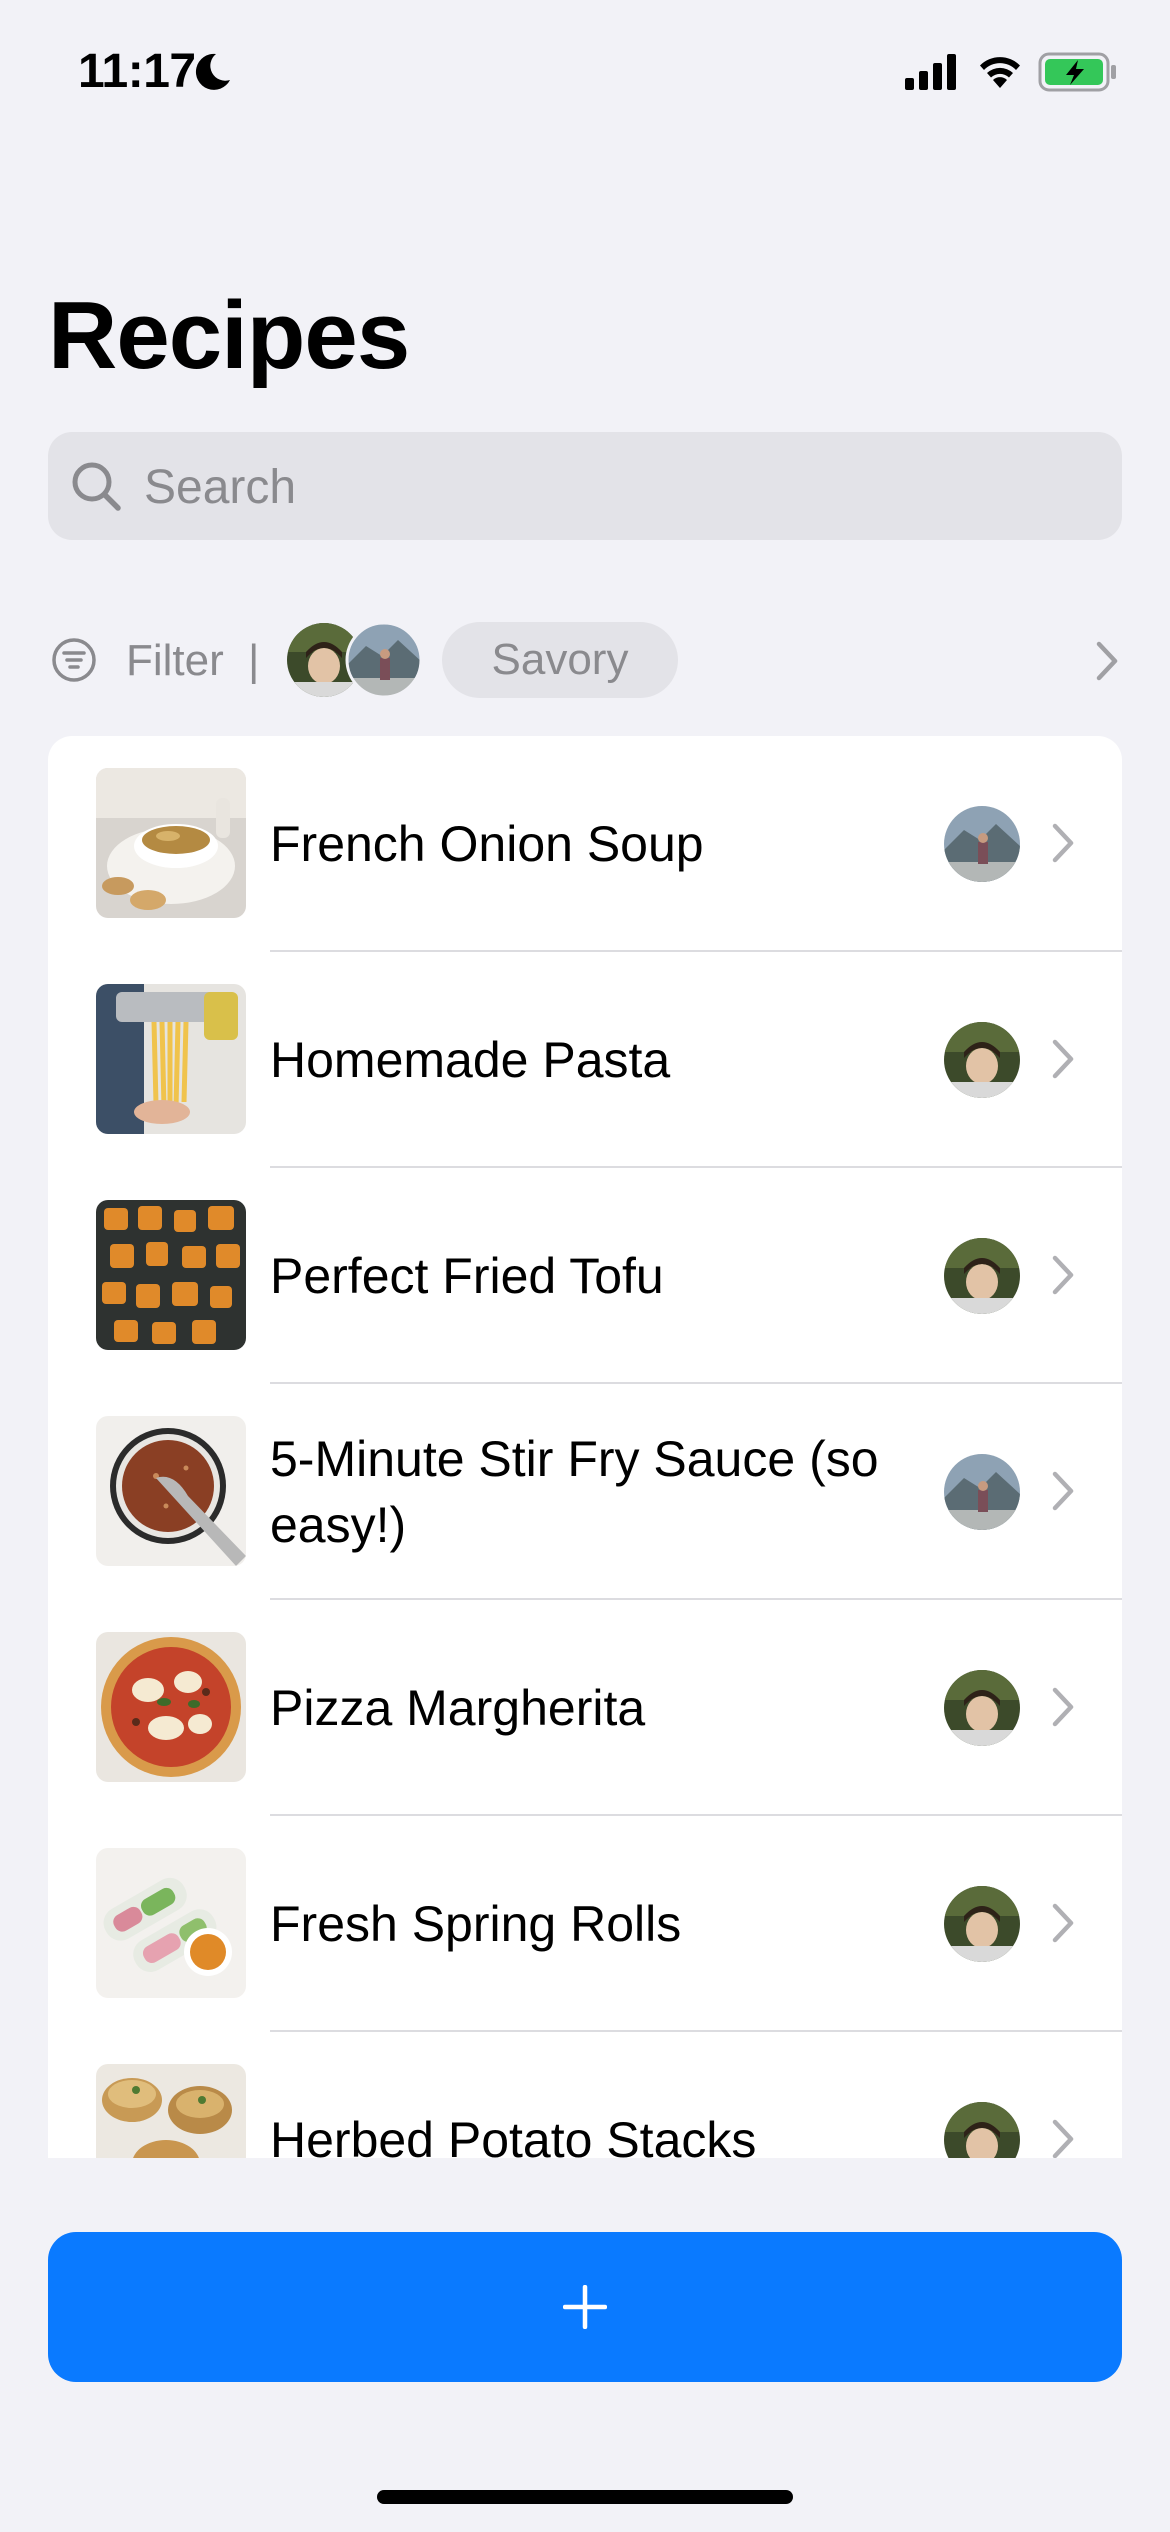  What do you see at coordinates (74, 660) in the screenshot?
I see `filter-icon` at bounding box center [74, 660].